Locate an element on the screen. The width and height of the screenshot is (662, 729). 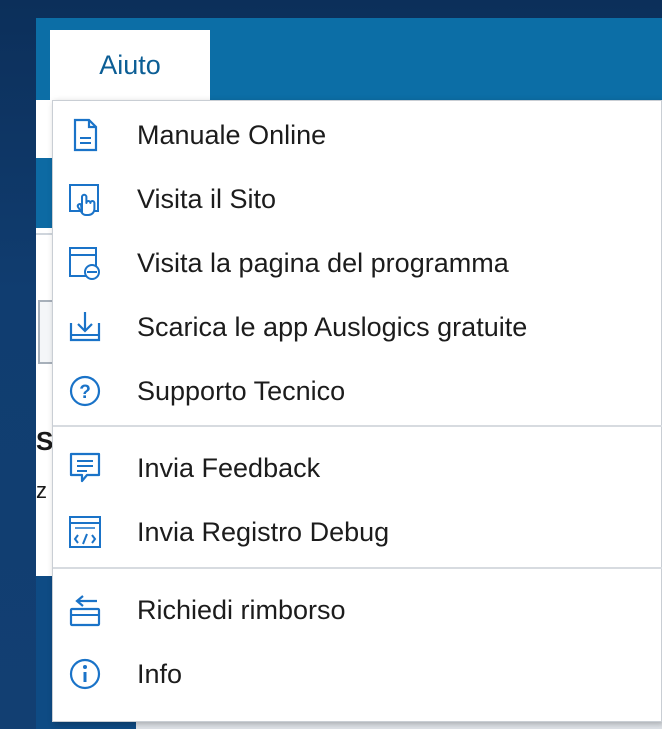
feedback-icon is located at coordinates (85, 468).